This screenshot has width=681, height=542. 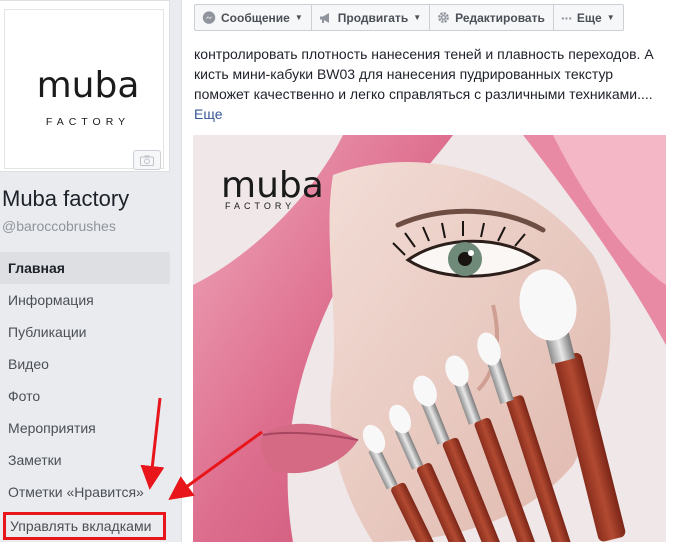 I want to click on more-button: ··· Еще ▼, so click(x=588, y=17).